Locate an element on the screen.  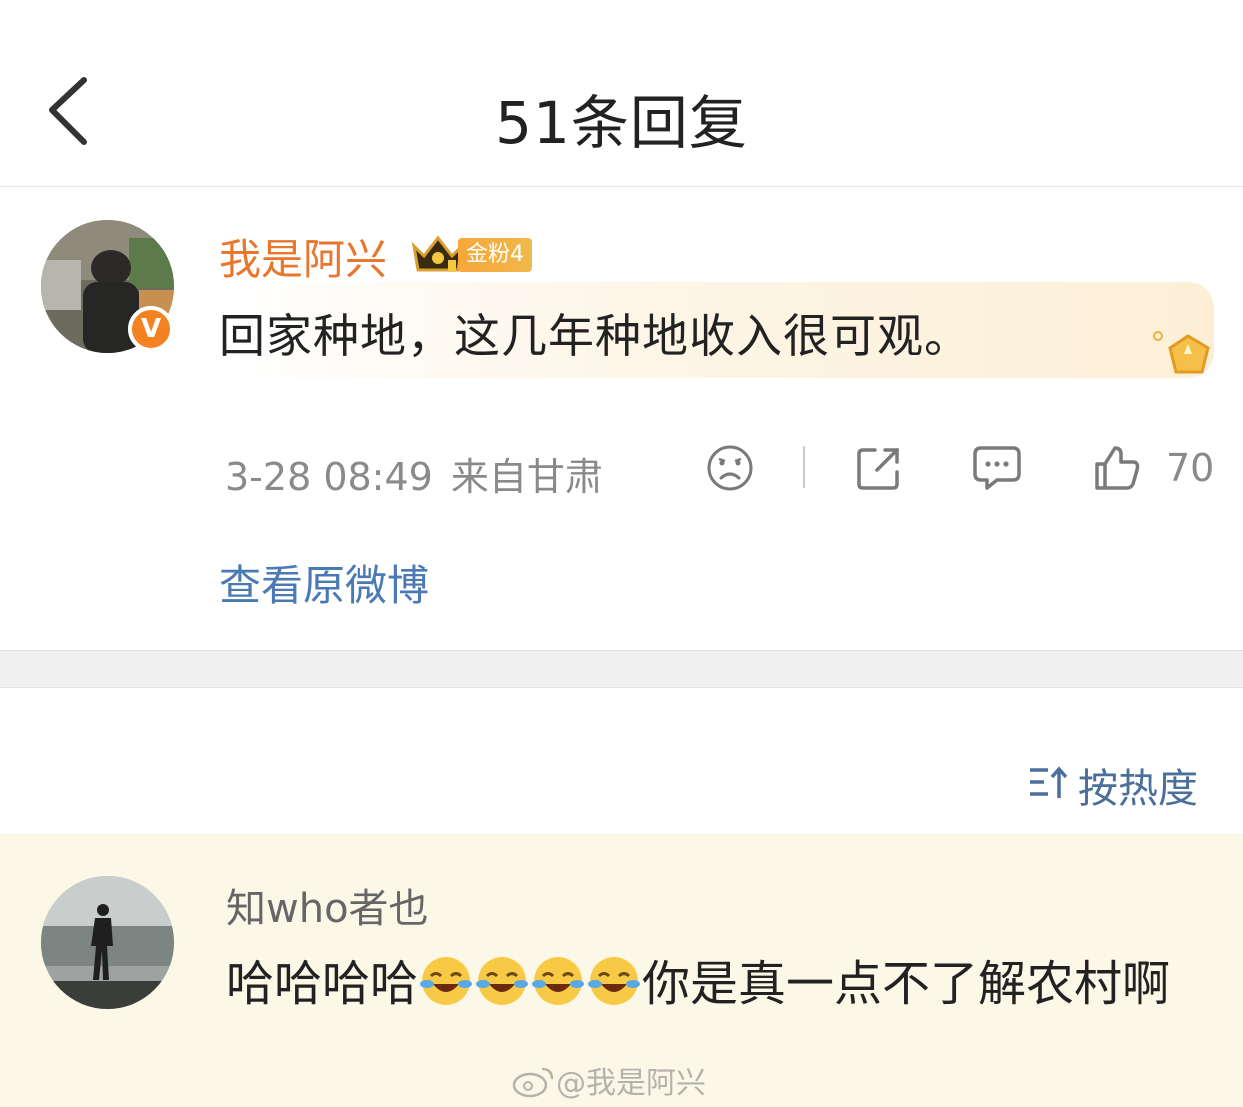
share-icon is located at coordinates (879, 468).